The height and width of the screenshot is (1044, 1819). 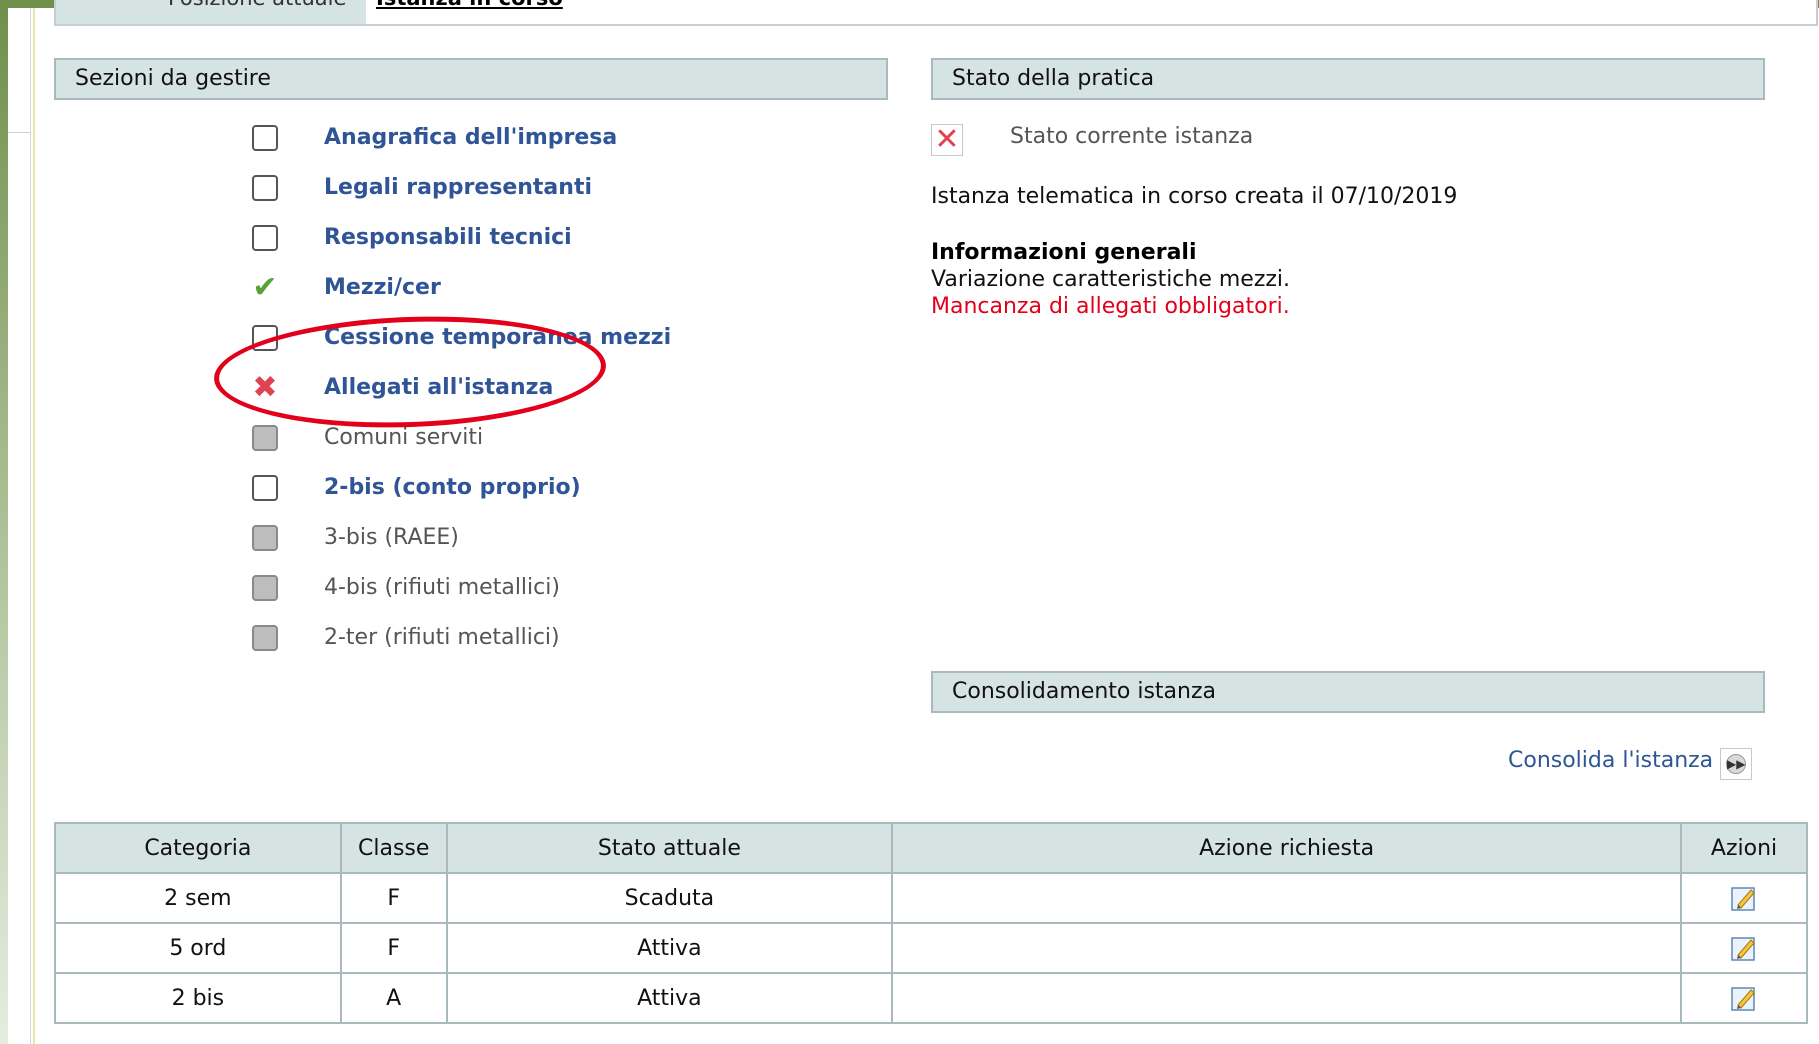 I want to click on consolida-istanza-link: Consolida l'istanza, so click(x=1610, y=760).